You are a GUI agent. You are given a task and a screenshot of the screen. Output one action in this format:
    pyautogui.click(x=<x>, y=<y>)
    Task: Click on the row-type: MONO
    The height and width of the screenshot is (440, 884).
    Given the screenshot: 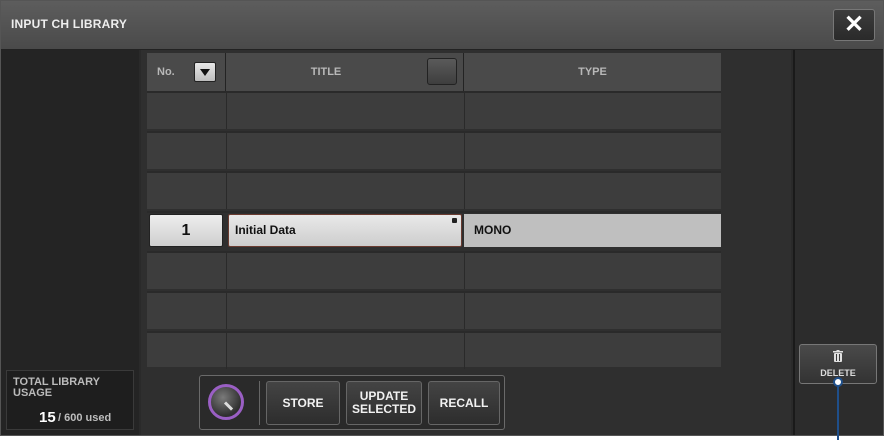 What is the action you would take?
    pyautogui.click(x=592, y=230)
    